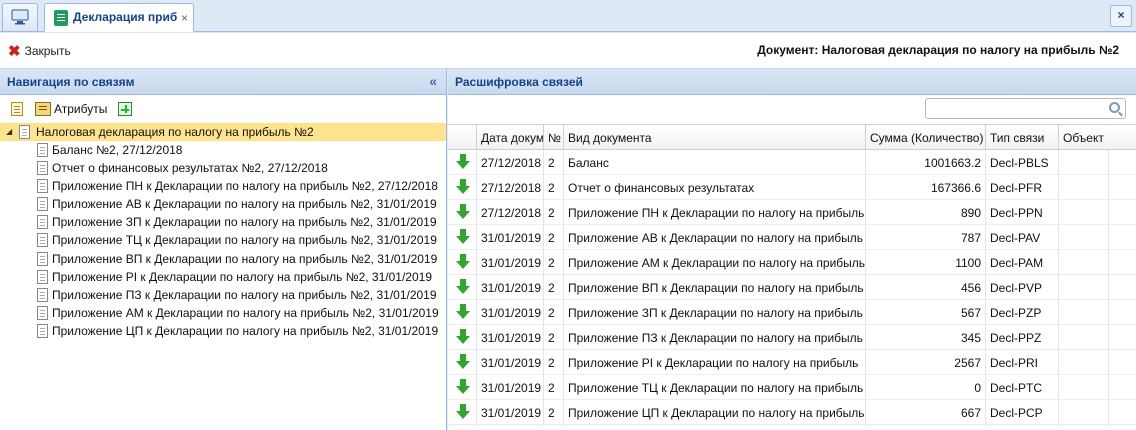 Image resolution: width=1136 pixels, height=430 pixels. I want to click on column-header-link-type: Тип связи, so click(1021, 137).